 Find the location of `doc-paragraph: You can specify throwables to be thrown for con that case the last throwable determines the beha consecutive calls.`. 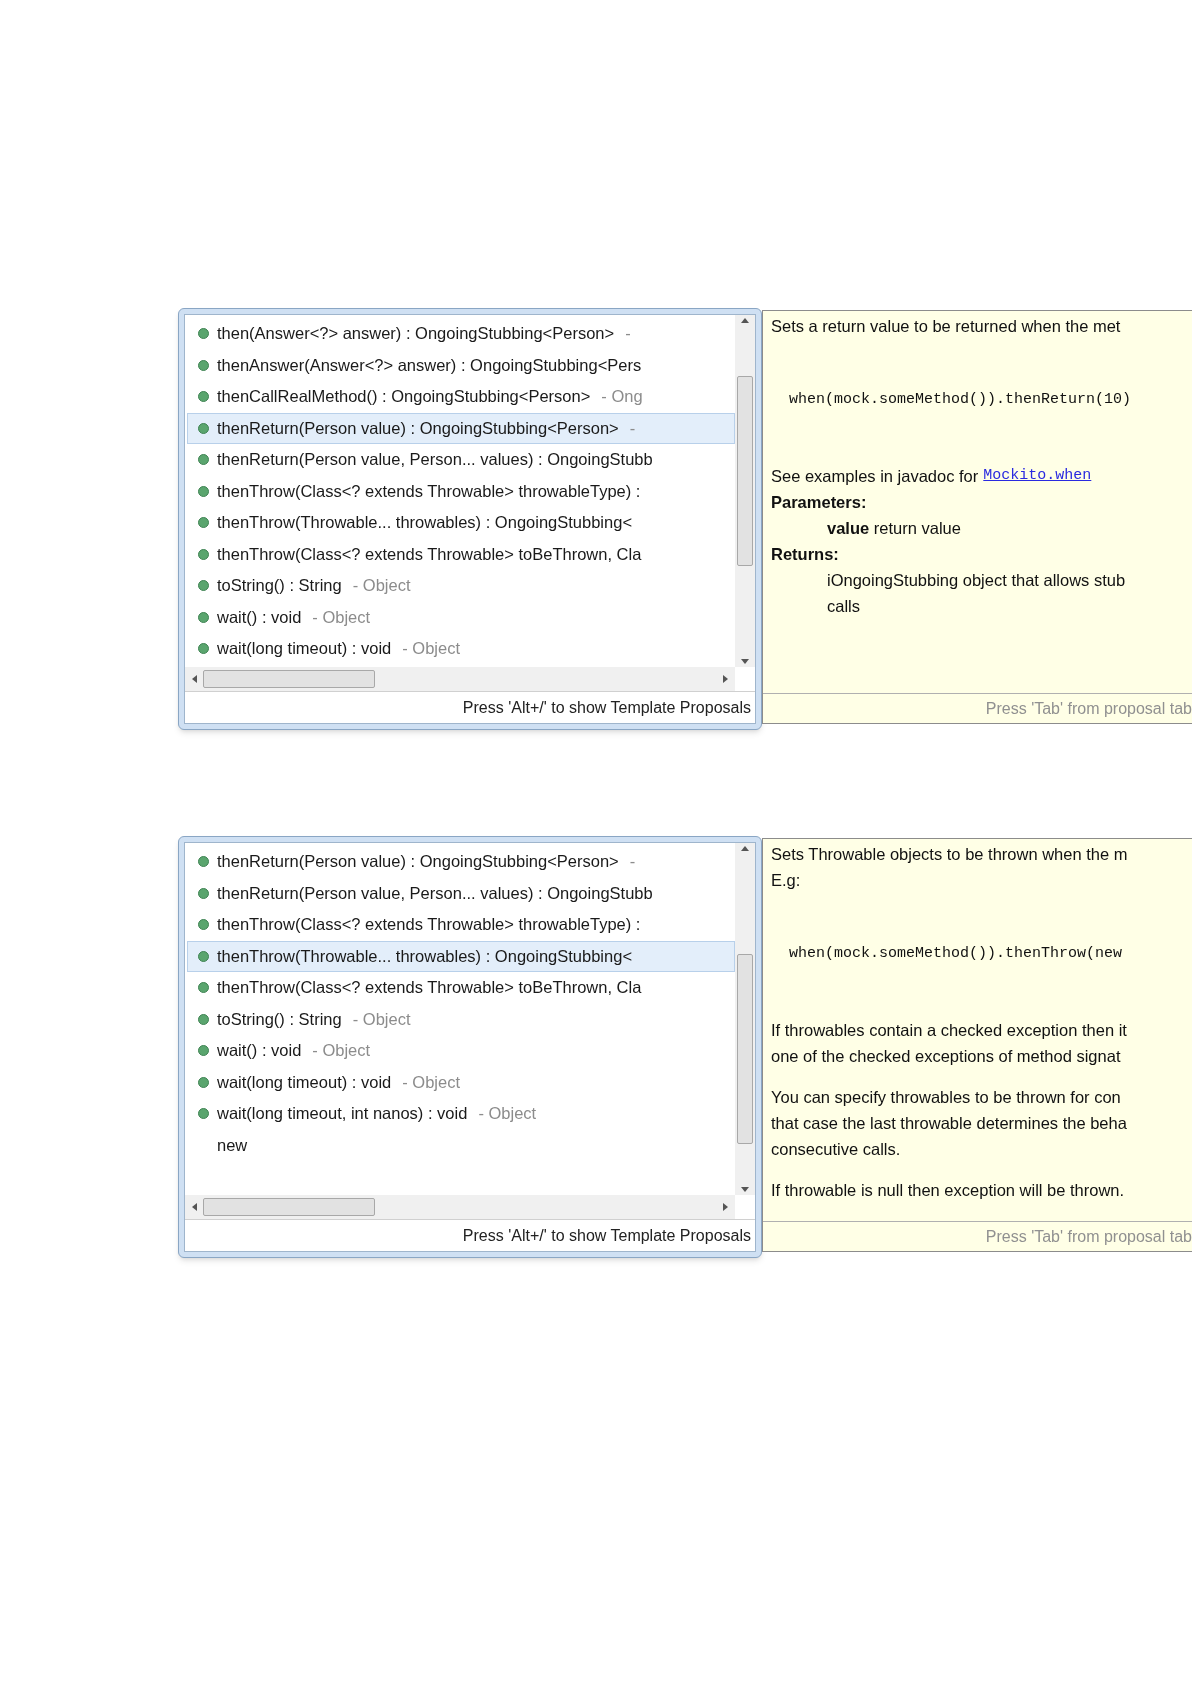

doc-paragraph: You can specify throwables to be thrown for con that case the last throwable determines the beha consecutive calls. is located at coordinates (949, 1123).